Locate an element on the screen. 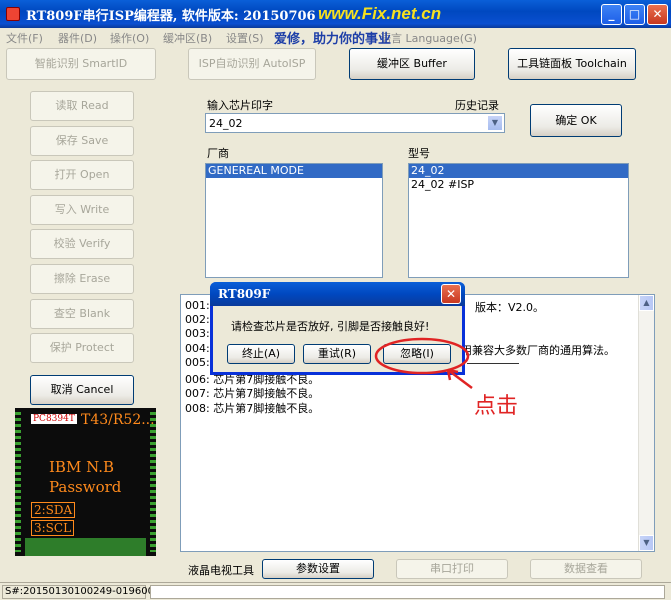 This screenshot has height=600, width=671. menu-file: 文件(F) is located at coordinates (24, 38).